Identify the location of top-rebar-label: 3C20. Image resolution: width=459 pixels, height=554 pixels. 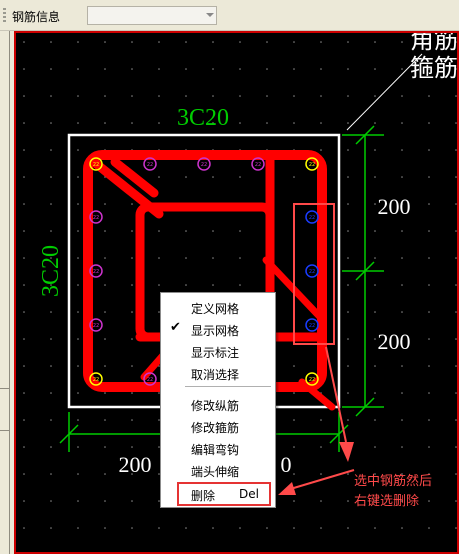
(203, 118).